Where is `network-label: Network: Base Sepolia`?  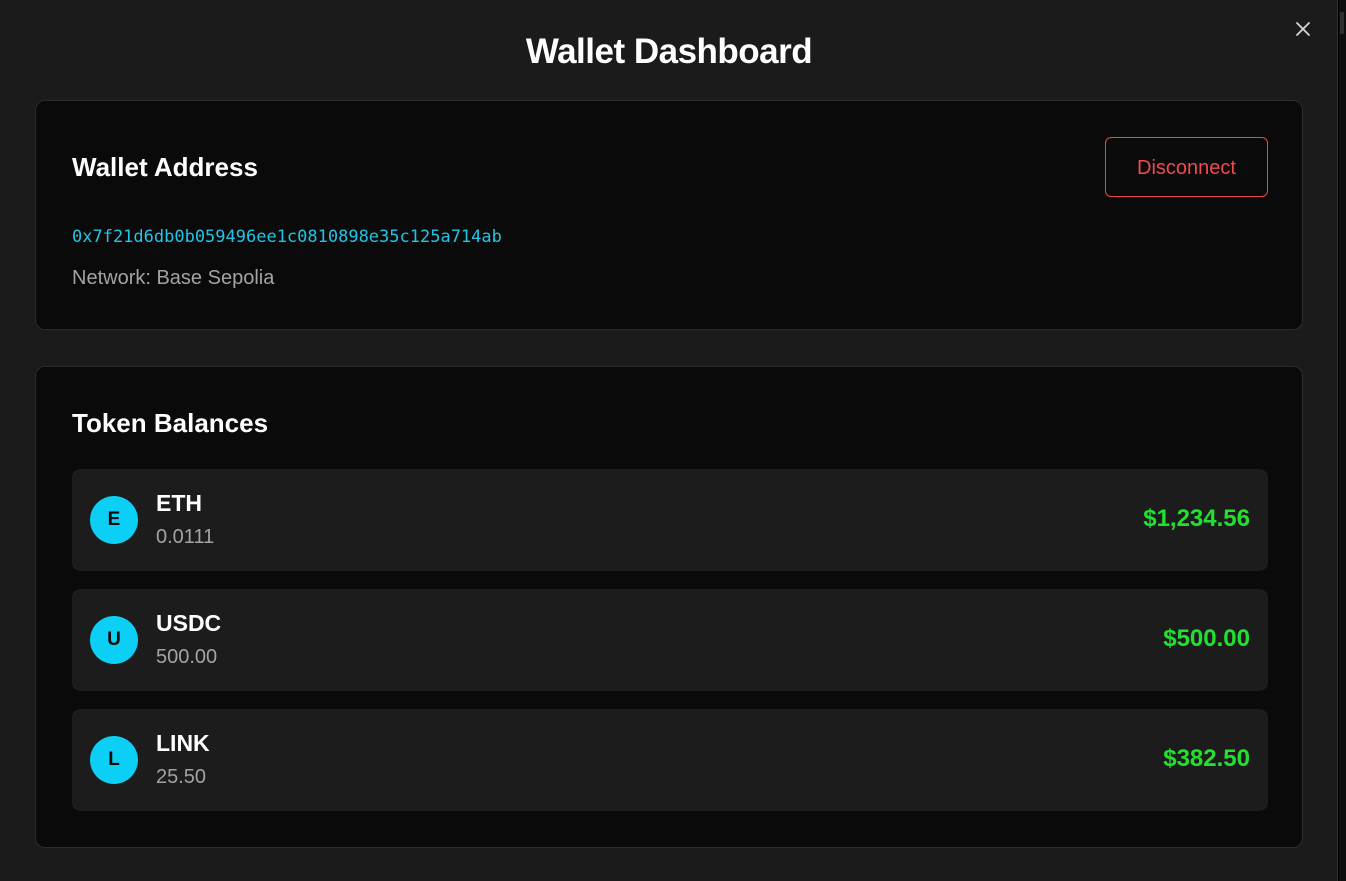 network-label: Network: Base Sepolia is located at coordinates (173, 278).